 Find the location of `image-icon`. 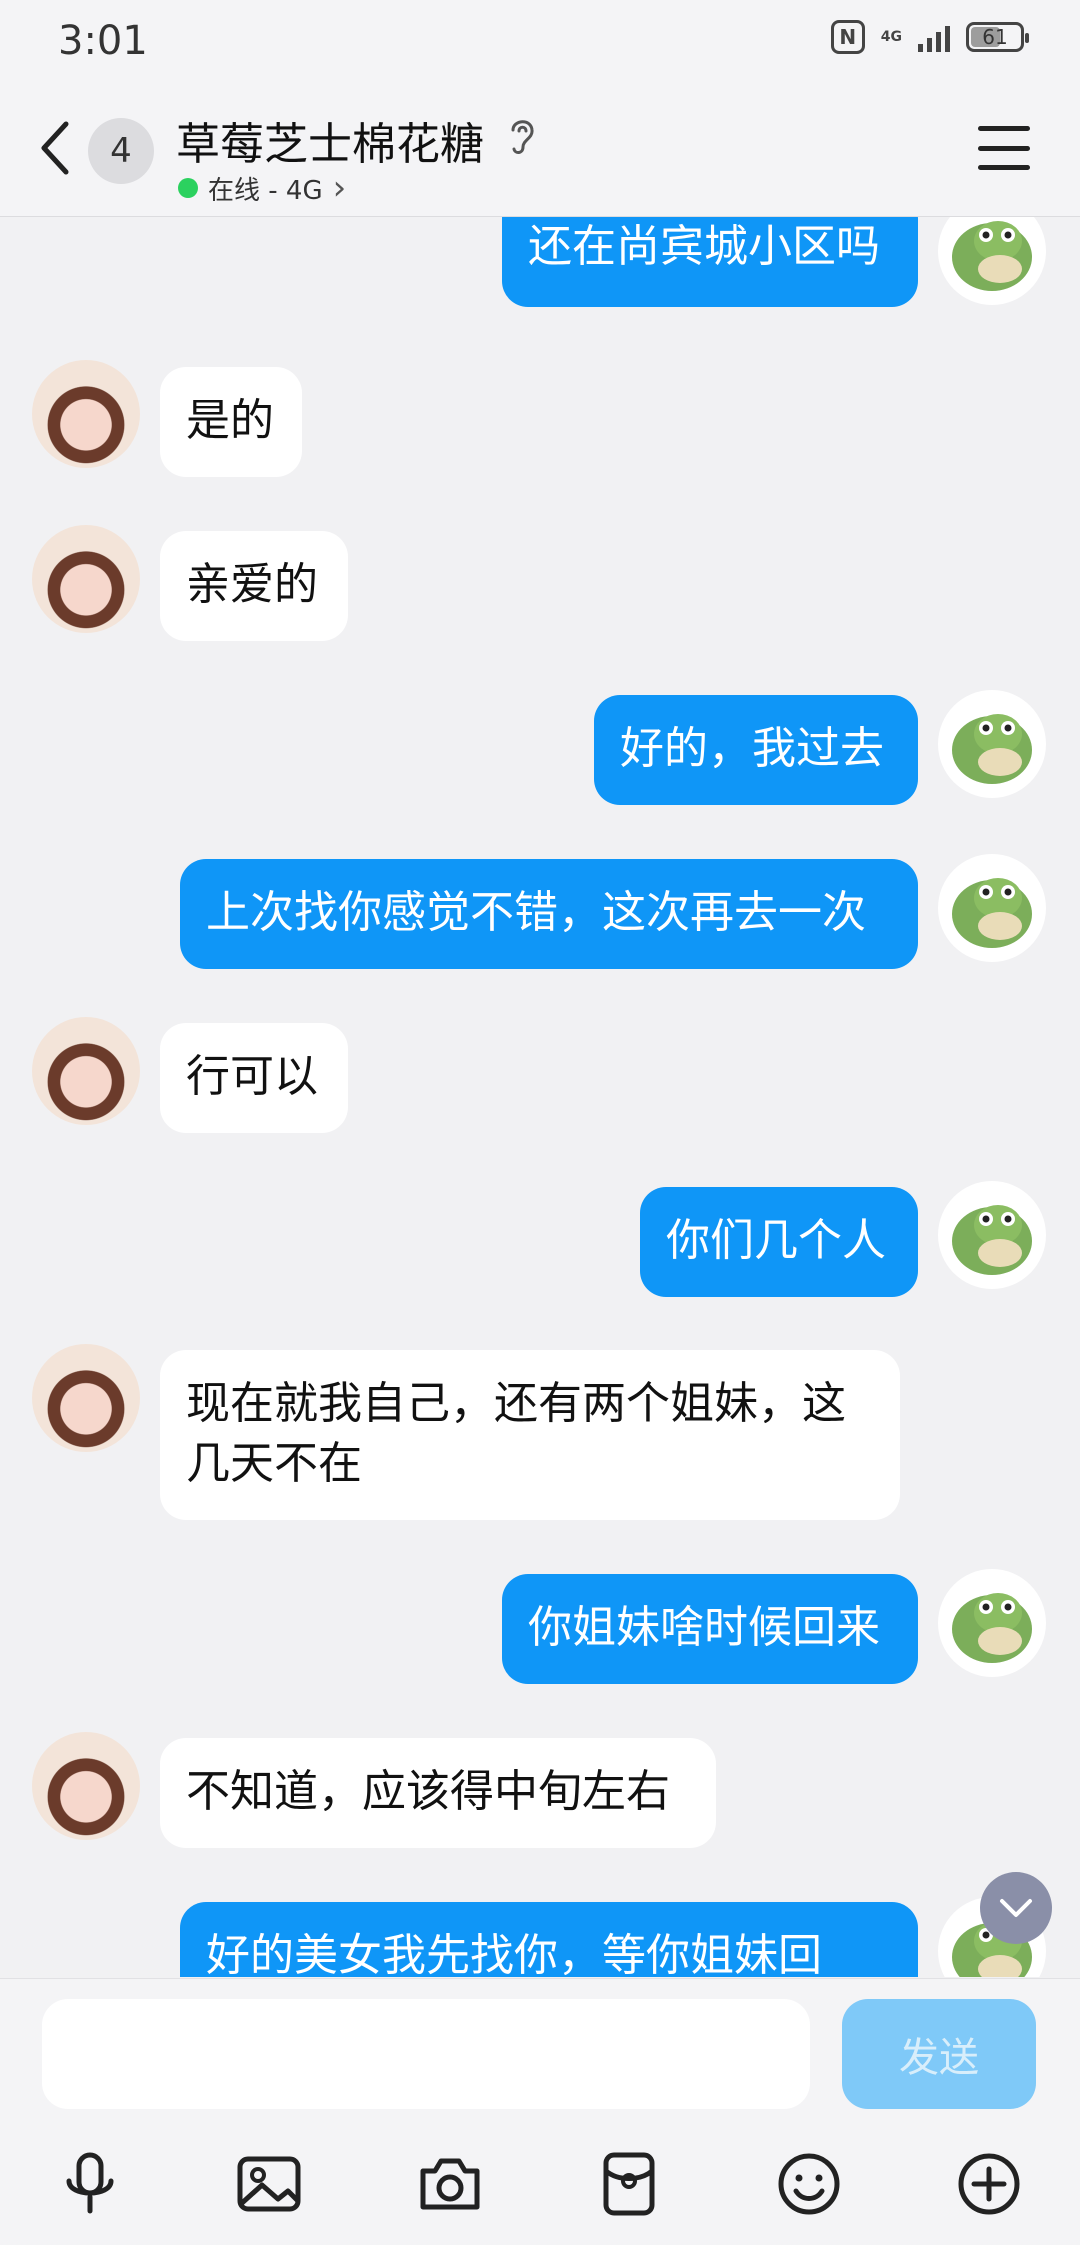

image-icon is located at coordinates (269, 2184).